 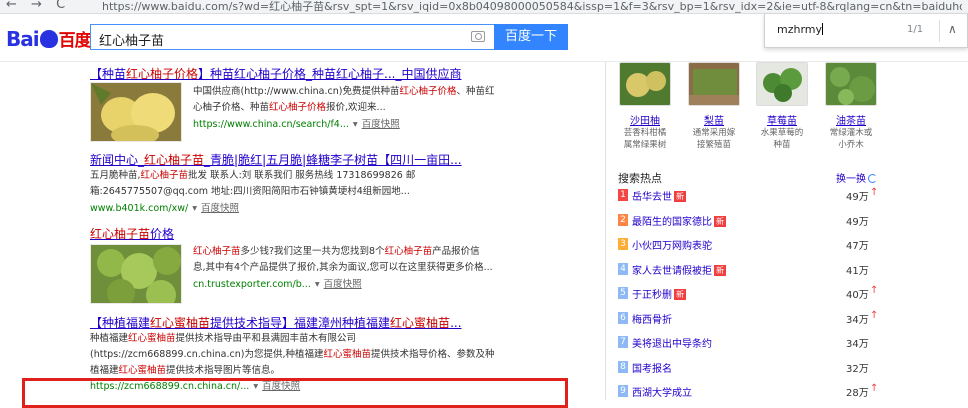 I want to click on result-title: 【种苗红心柚子价格】种苗红心柚子价格_种苗红心柚子..._中国供应商, so click(x=275, y=73).